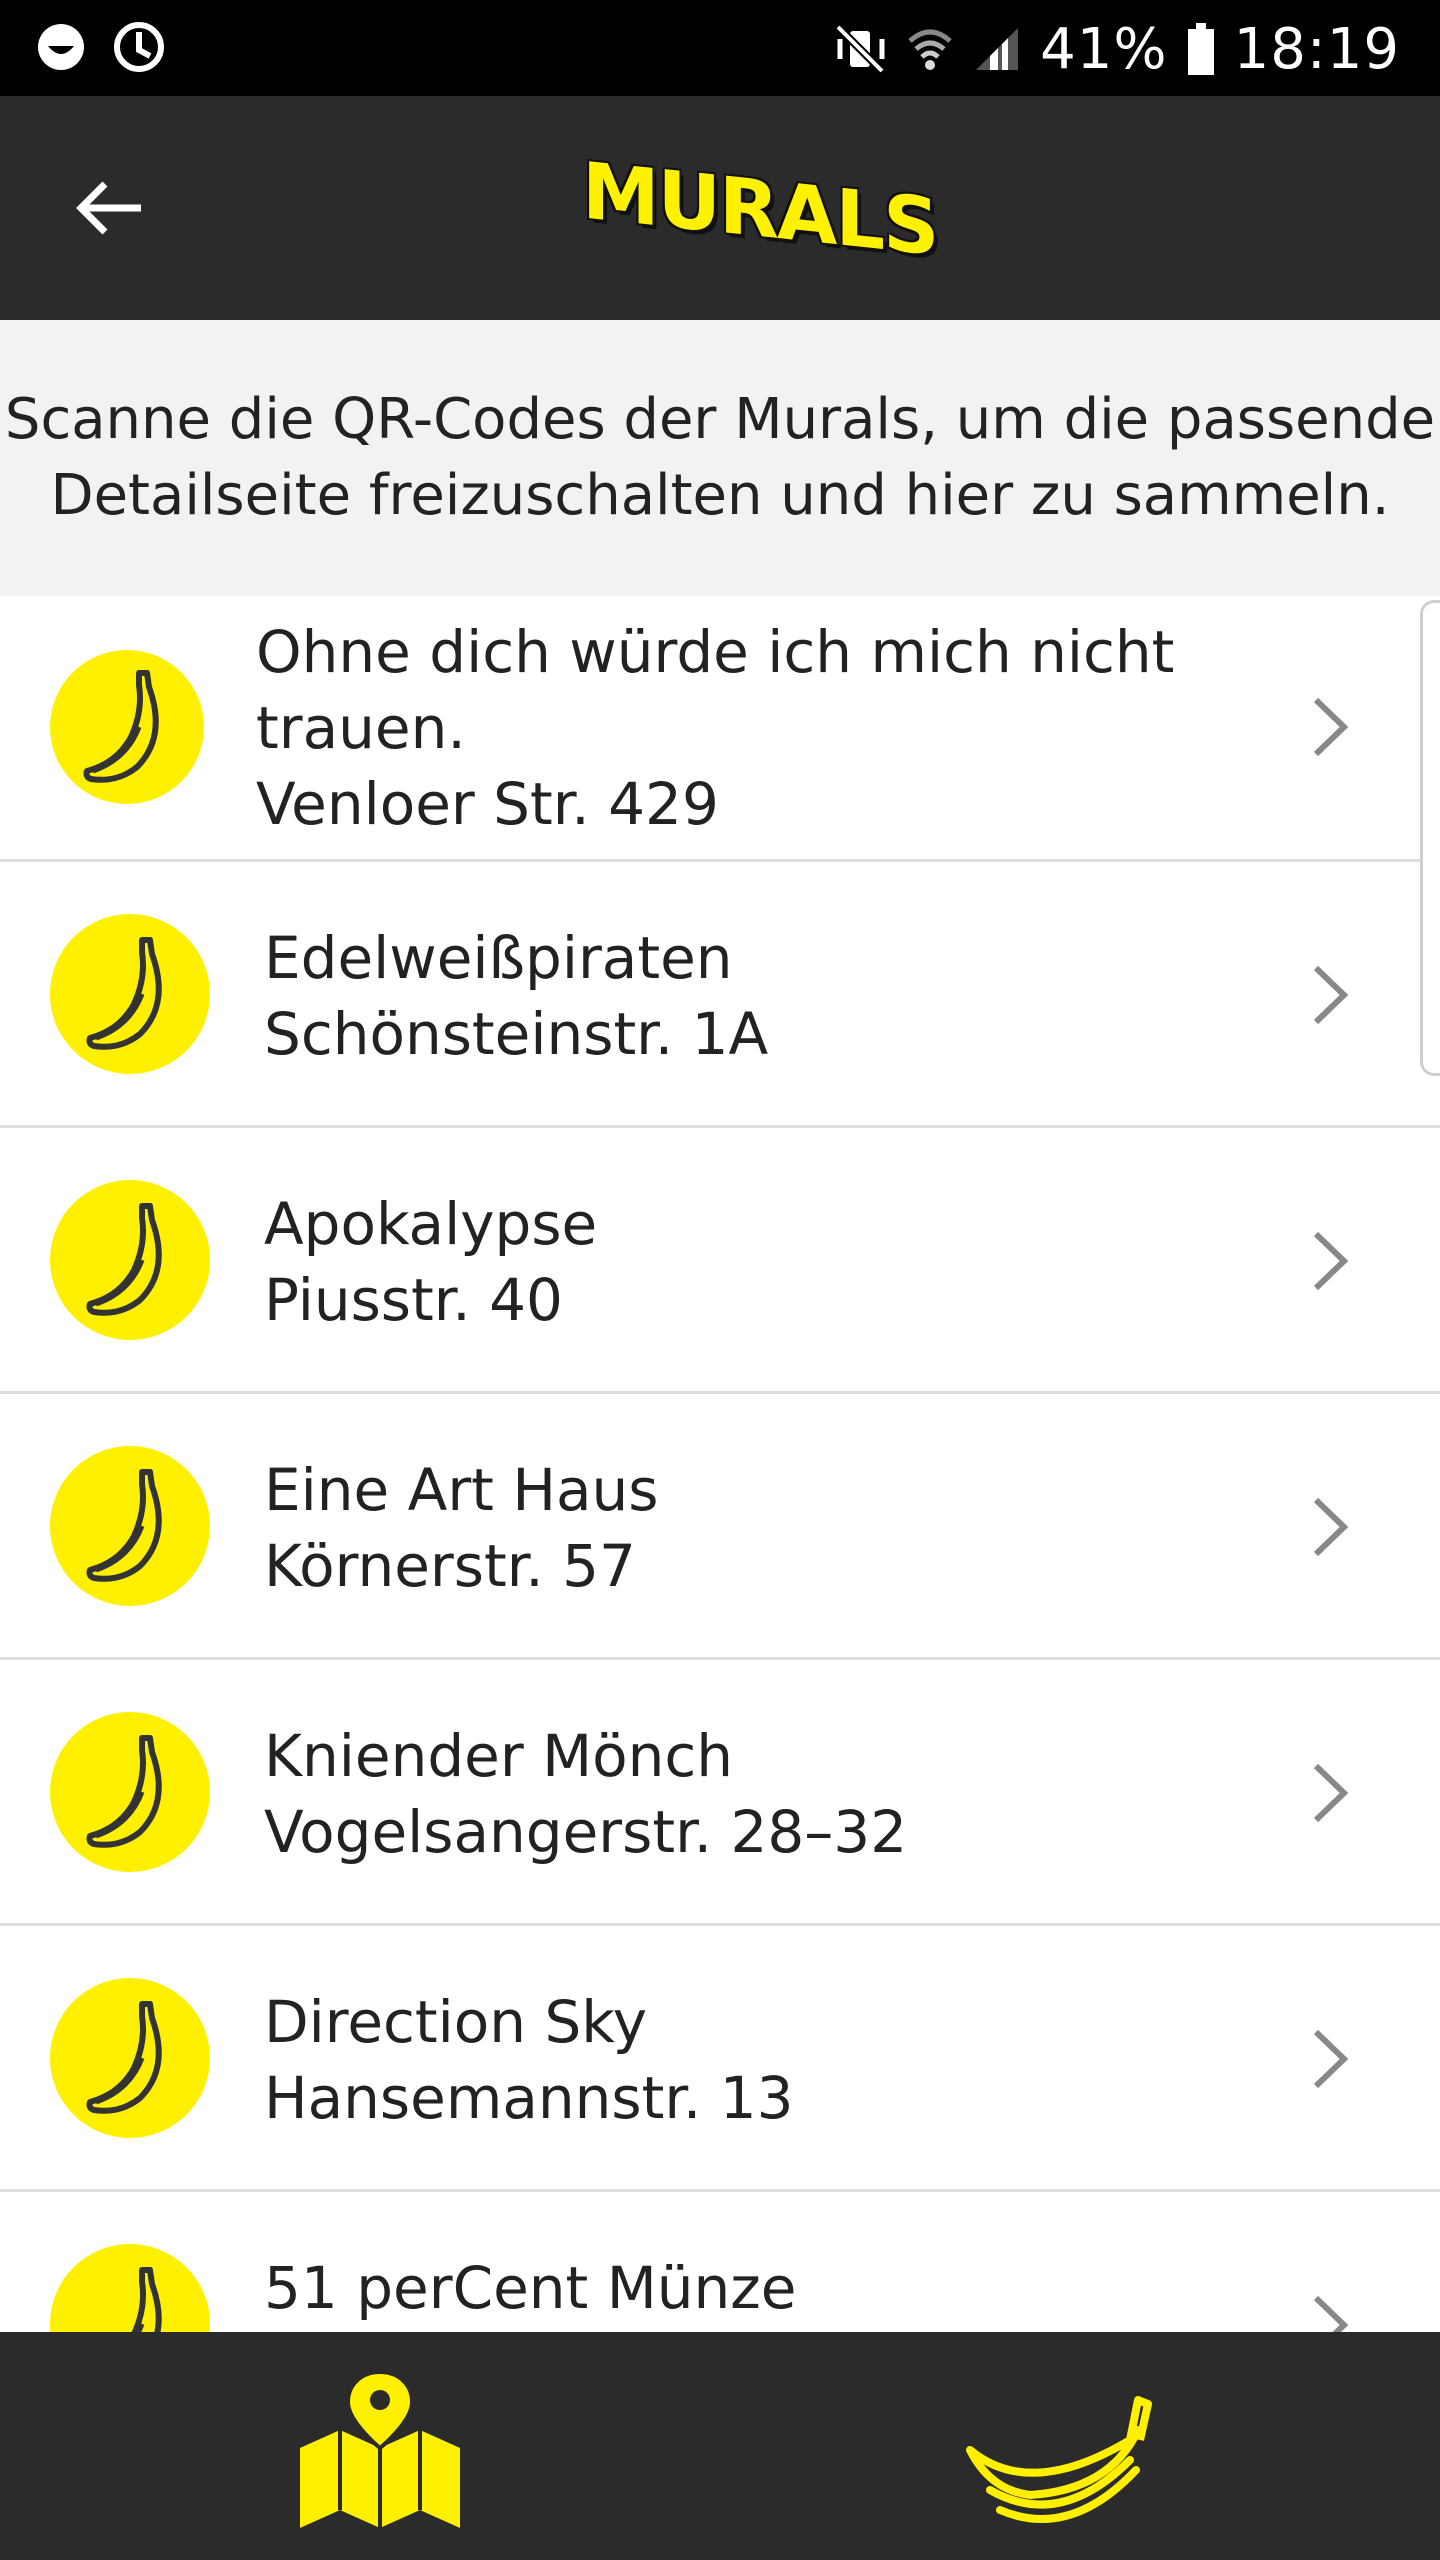 This screenshot has height=2560, width=1440. I want to click on mural-text: 51 perCent Münze, so click(764, 2288).